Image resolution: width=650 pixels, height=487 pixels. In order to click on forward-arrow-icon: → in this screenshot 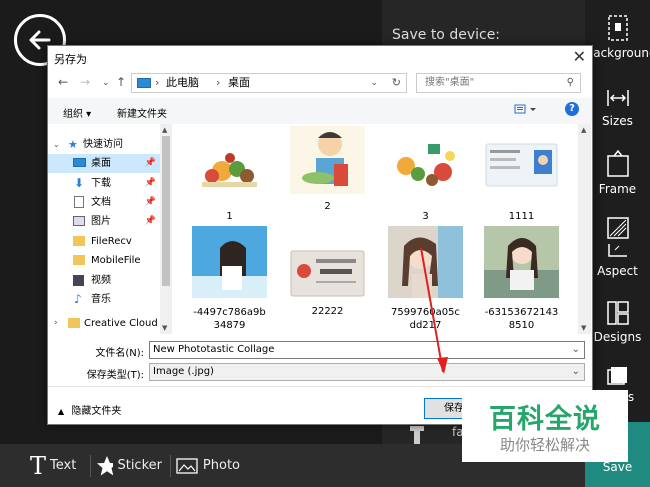, I will do `click(85, 82)`.